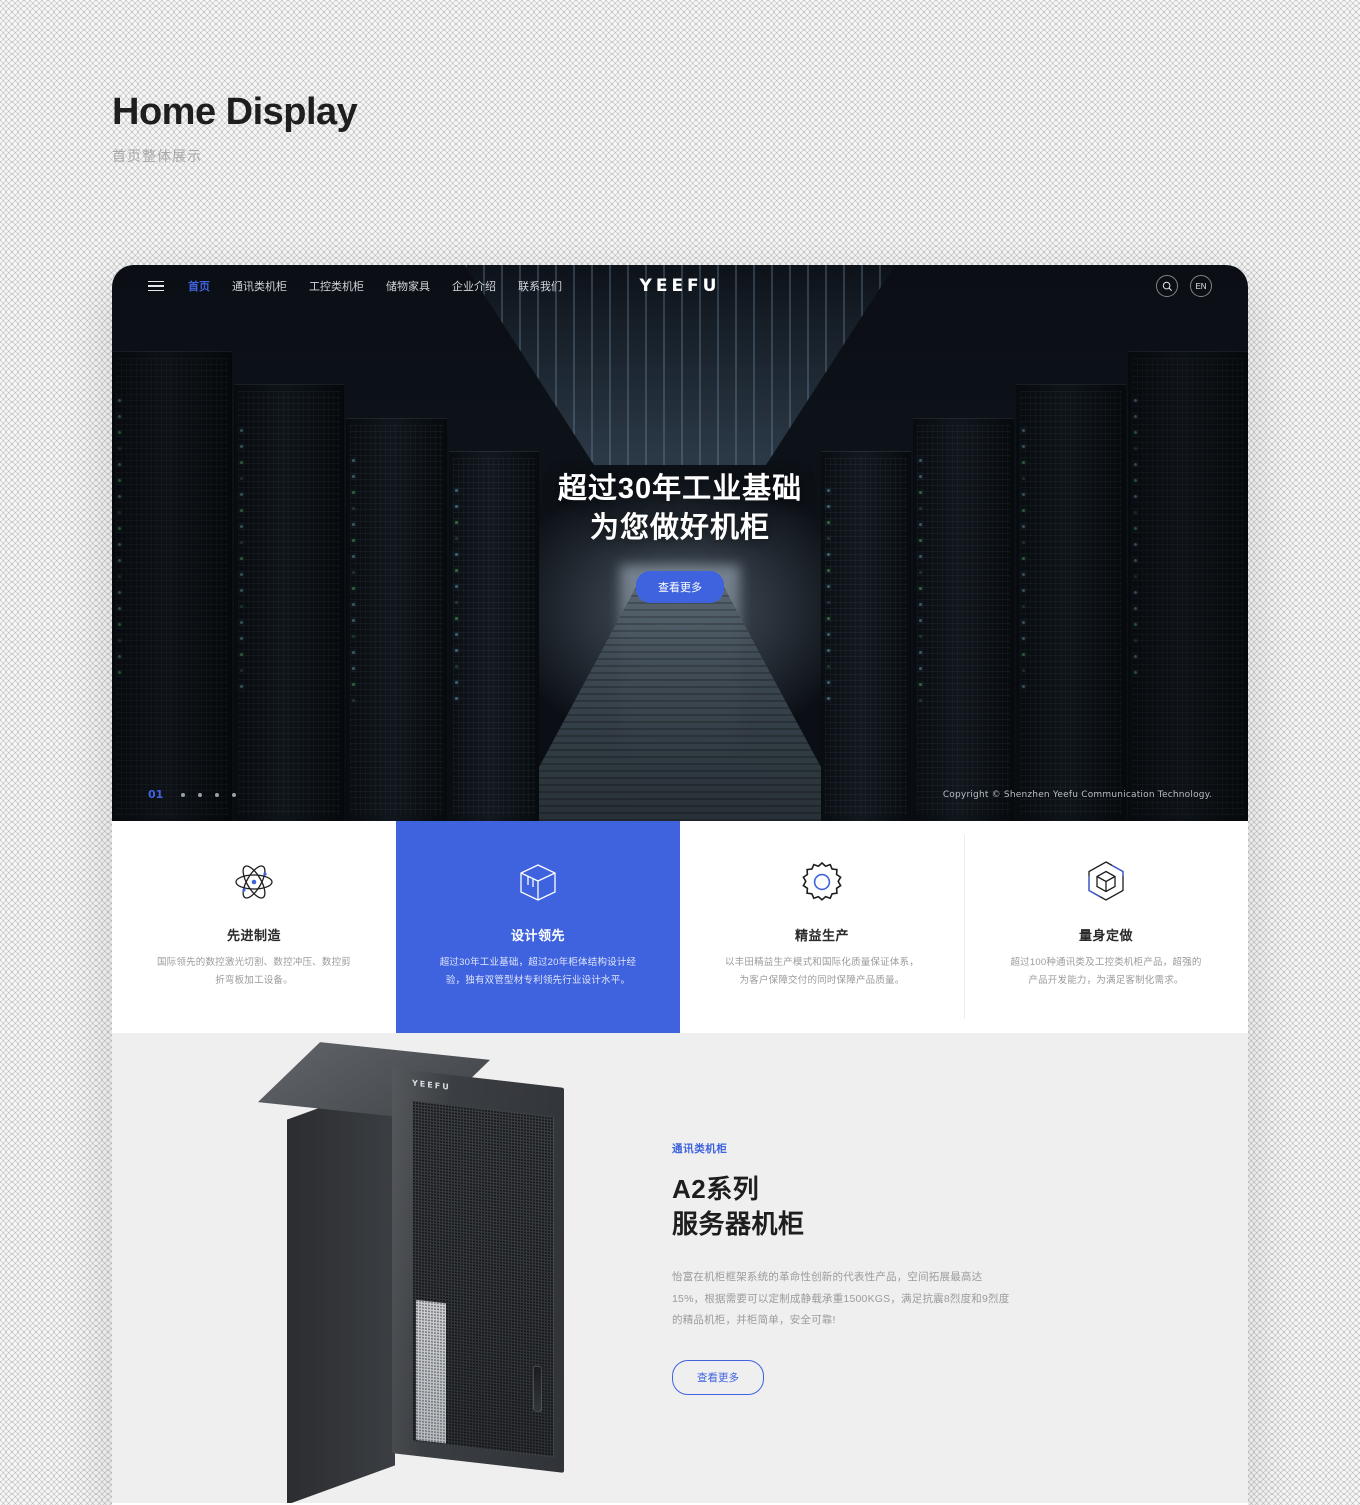 This screenshot has width=1360, height=1505. What do you see at coordinates (431, 1371) in the screenshot?
I see `cabinet-mesh-highlight` at bounding box center [431, 1371].